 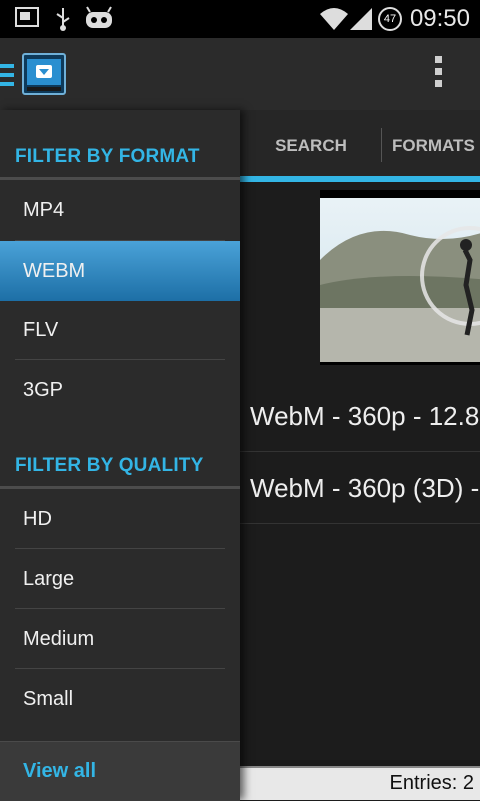 What do you see at coordinates (120, 330) in the screenshot?
I see `format-item-flv: FLV` at bounding box center [120, 330].